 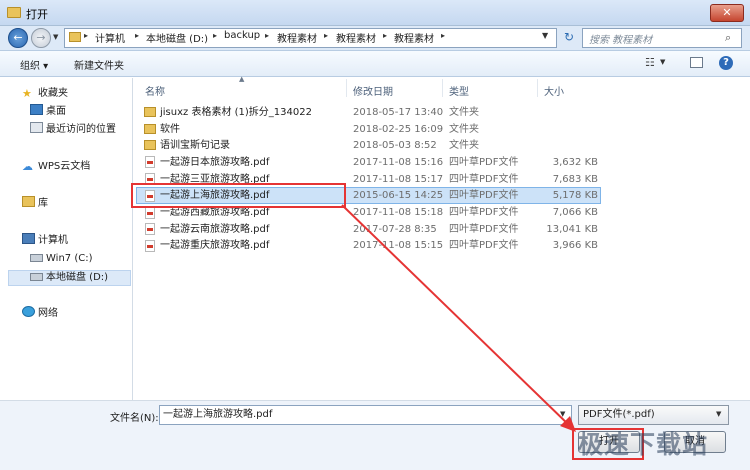 What do you see at coordinates (55, 37) in the screenshot?
I see `recent-locations-dropdown-icon: ▼` at bounding box center [55, 37].